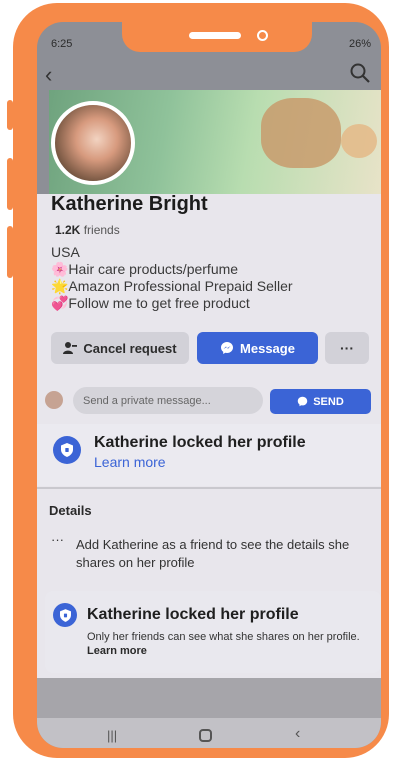 This screenshot has height=762, width=398. What do you see at coordinates (217, 29) in the screenshot?
I see `camera-notch` at bounding box center [217, 29].